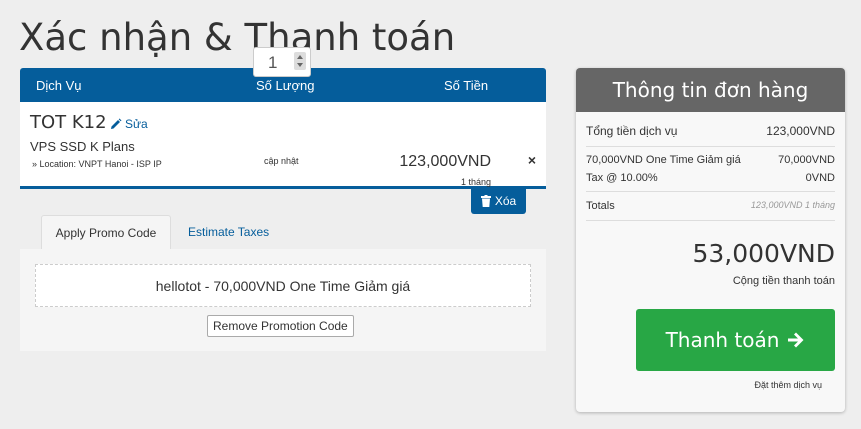  What do you see at coordinates (710, 131) in the screenshot?
I see `subtotal-row: Tổng tiền dịch vụ 123,000VND` at bounding box center [710, 131].